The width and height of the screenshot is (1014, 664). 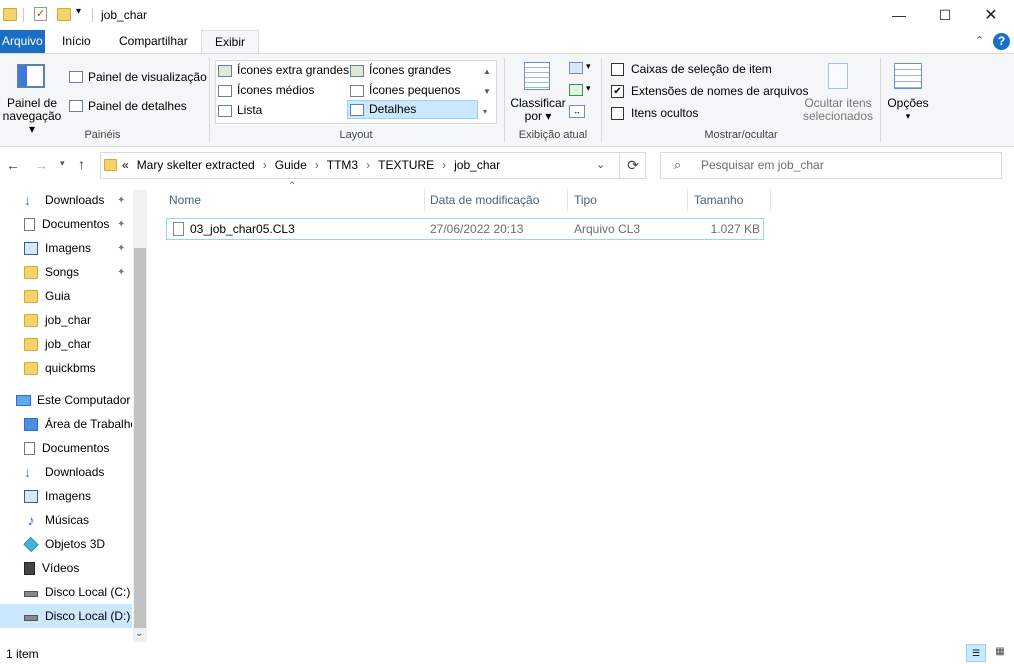 I want to click on file-extensions-checkbox: ✔, so click(x=617, y=91).